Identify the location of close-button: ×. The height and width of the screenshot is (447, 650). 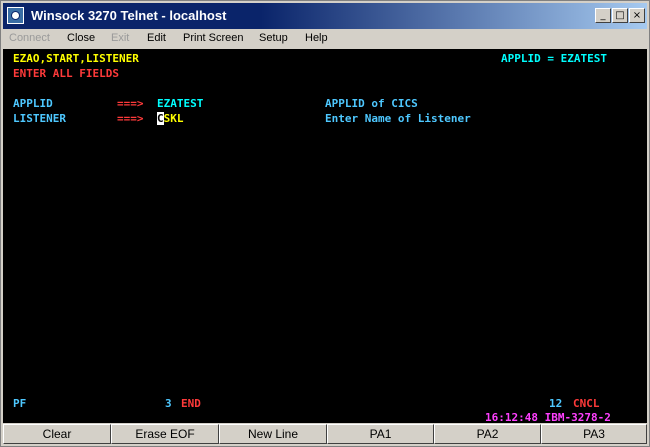
(637, 15).